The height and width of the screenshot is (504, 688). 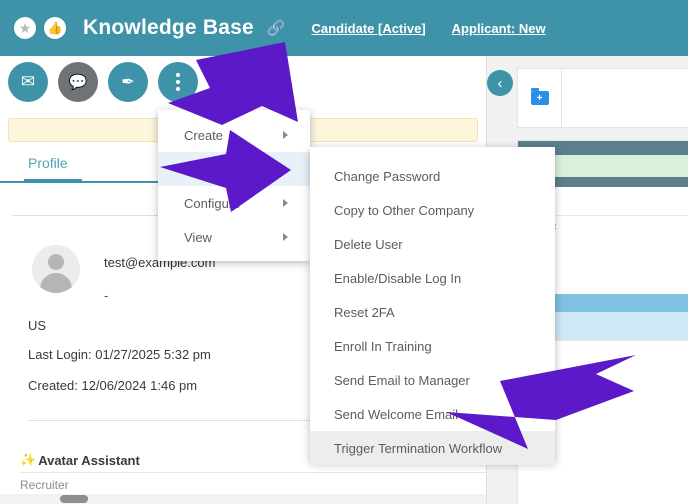 What do you see at coordinates (44, 485) in the screenshot?
I see `avatar-assistant-role: Recruiter` at bounding box center [44, 485].